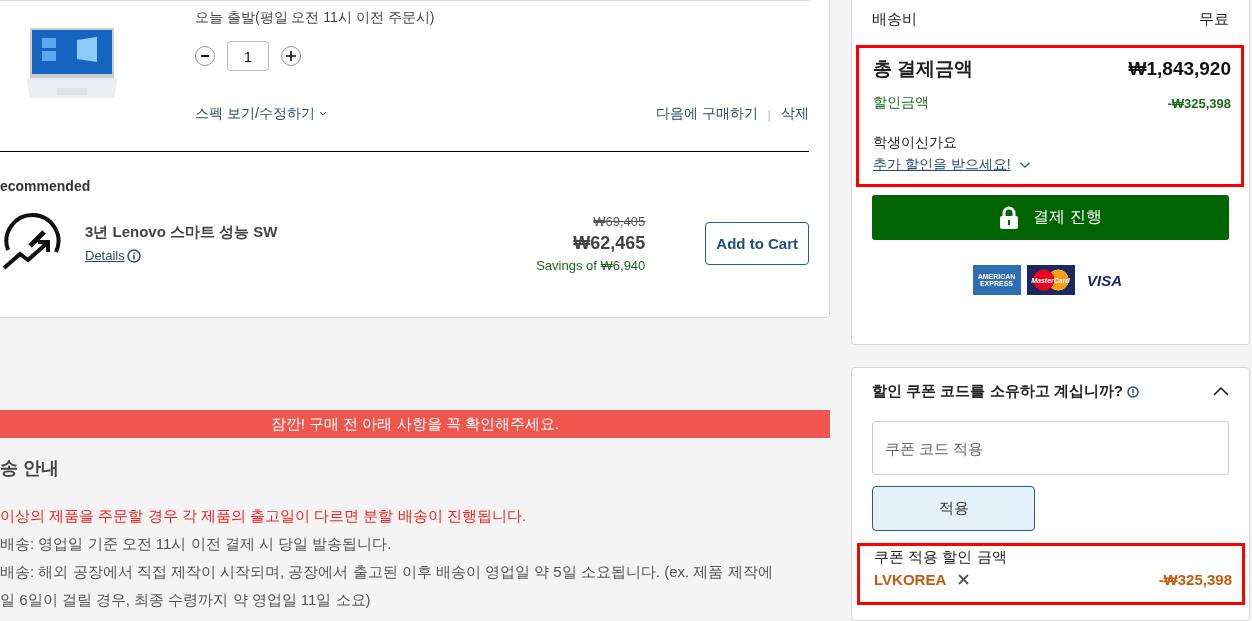 The image size is (1252, 621). I want to click on shipping-label: 배송비, so click(894, 19).